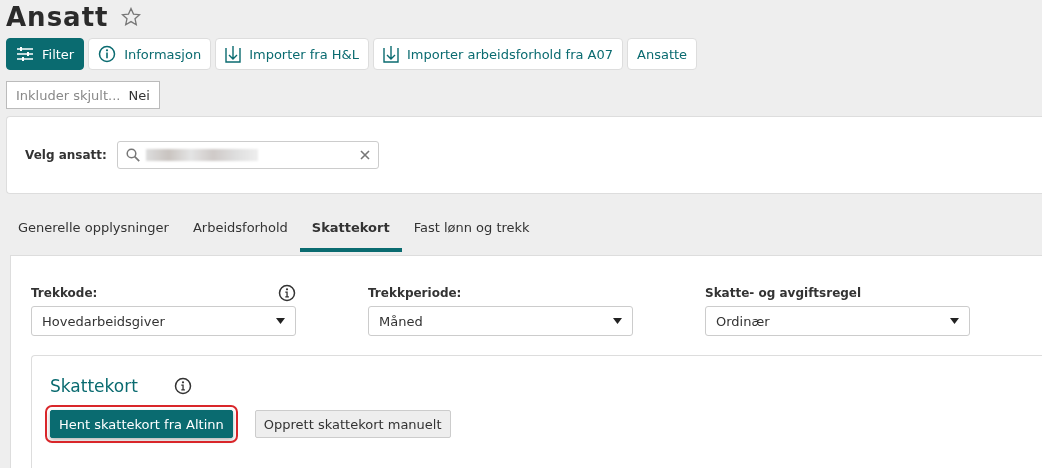 The height and width of the screenshot is (468, 1042). What do you see at coordinates (662, 54) in the screenshot?
I see `toolbar-button: Ansatte` at bounding box center [662, 54].